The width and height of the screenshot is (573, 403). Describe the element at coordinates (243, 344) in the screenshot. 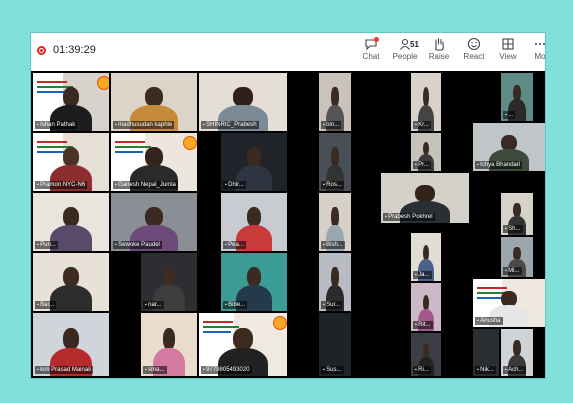

I see `video-tile: 9779805493020` at that location.